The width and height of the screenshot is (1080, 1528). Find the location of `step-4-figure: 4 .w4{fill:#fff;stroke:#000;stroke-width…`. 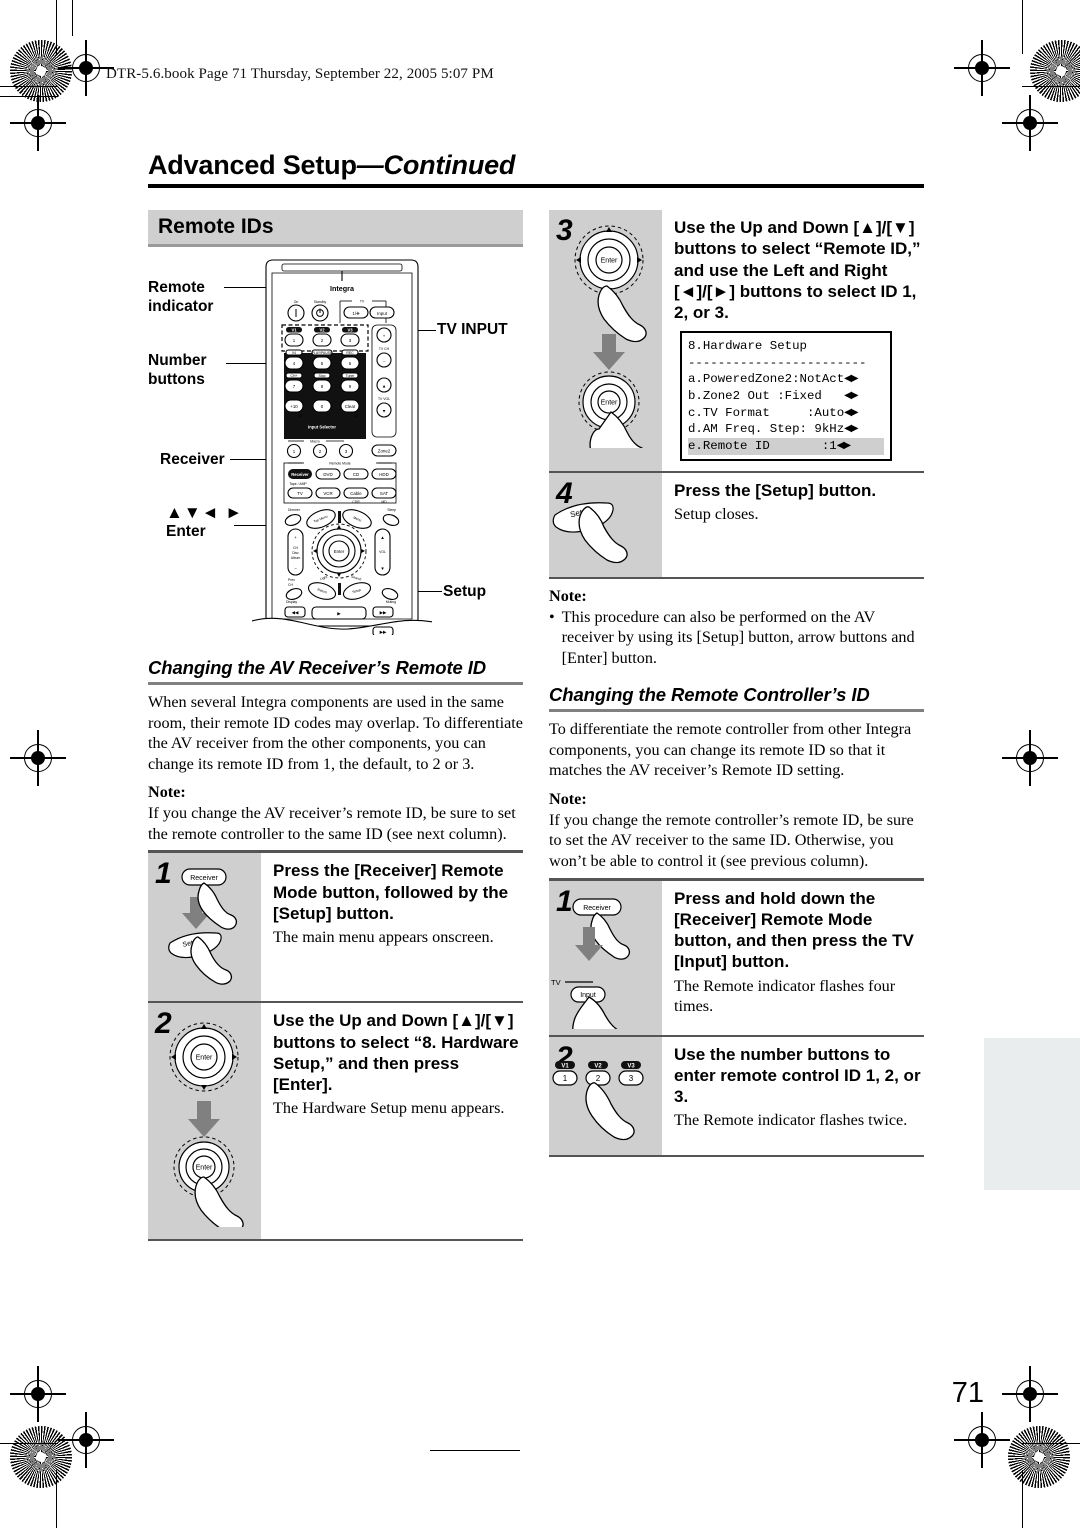

step-4-figure: 4 .w4{fill:#fff;stroke:#000;stroke-width… is located at coordinates (605, 524).